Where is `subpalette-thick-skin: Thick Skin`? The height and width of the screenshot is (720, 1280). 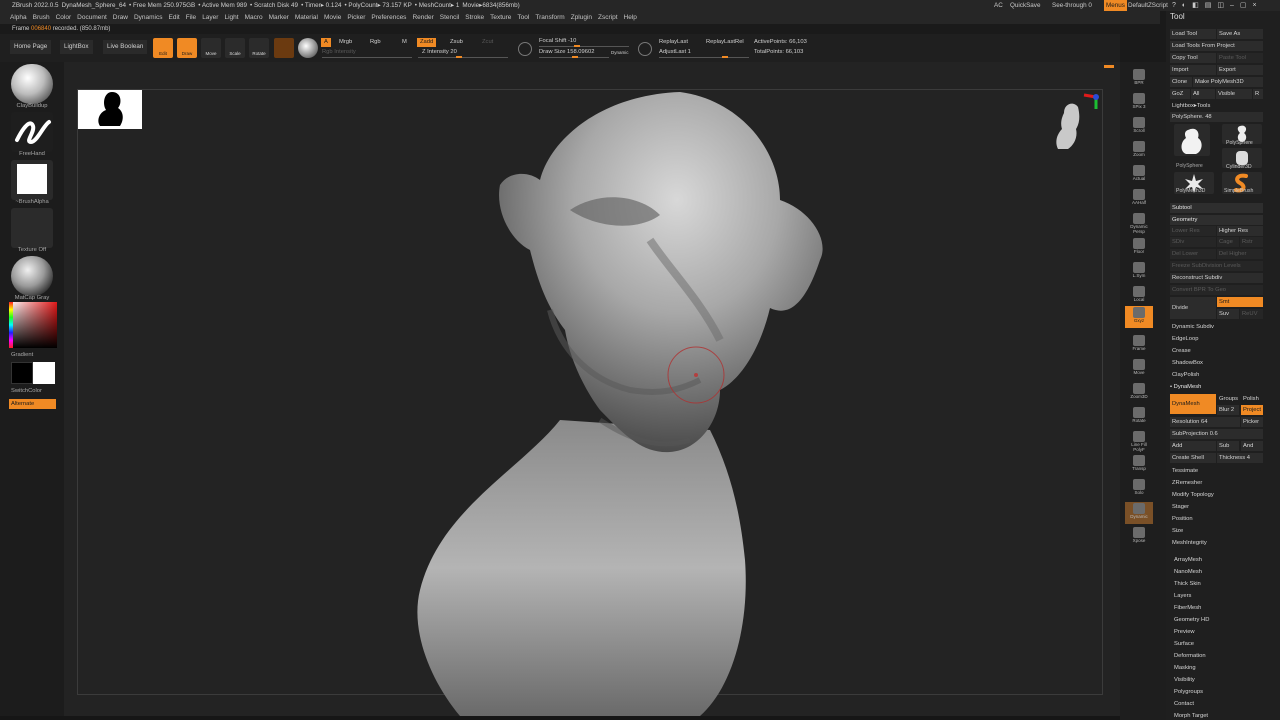
subpalette-thick-skin: Thick Skin is located at coordinates (1191, 584).